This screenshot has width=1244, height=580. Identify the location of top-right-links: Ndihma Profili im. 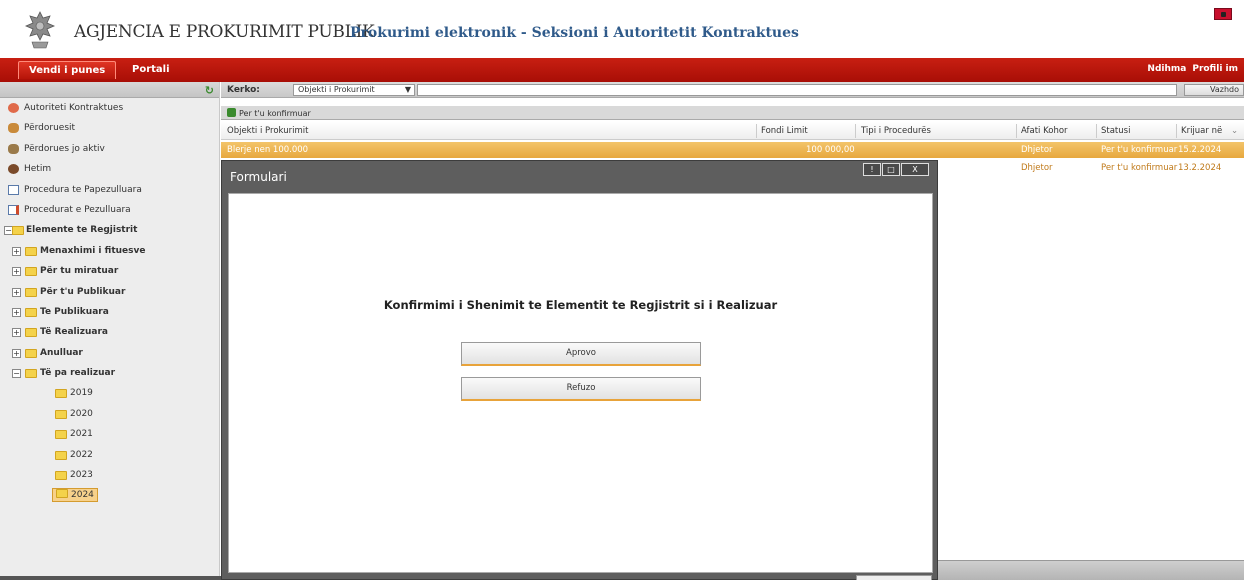
(1195, 69).